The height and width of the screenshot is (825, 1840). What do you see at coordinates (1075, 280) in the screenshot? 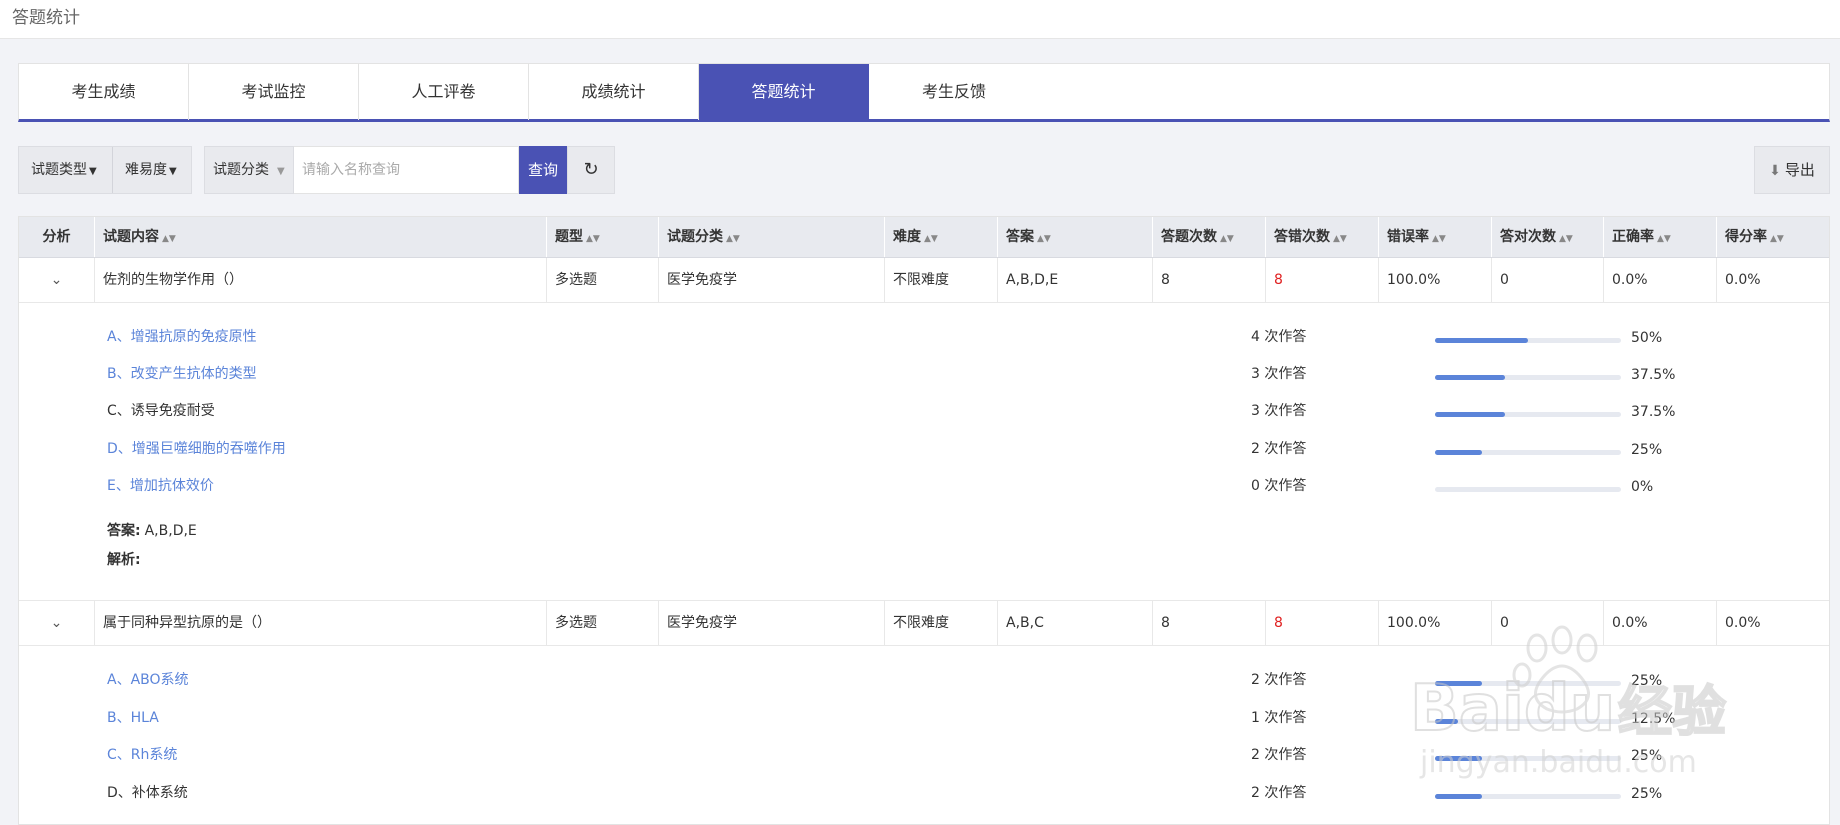
I see `question-answer: A,B,D,E` at bounding box center [1075, 280].